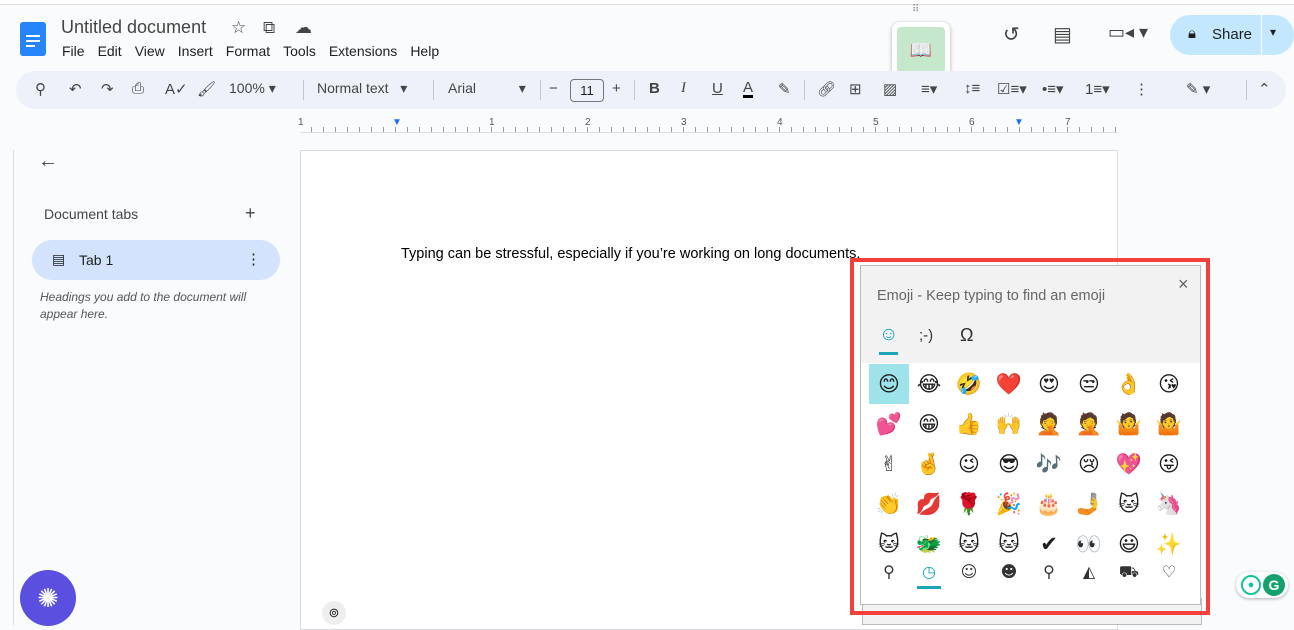 The width and height of the screenshot is (1294, 630). I want to click on extension-widget: 📖, so click(921, 50).